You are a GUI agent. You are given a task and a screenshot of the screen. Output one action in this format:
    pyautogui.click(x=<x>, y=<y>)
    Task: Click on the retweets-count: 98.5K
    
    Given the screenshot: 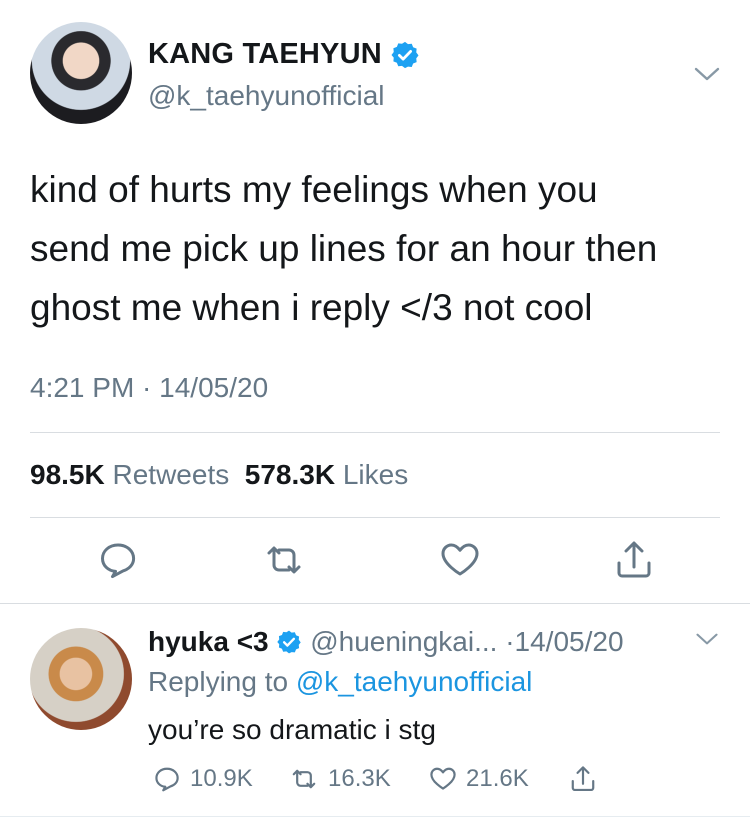 What is the action you would take?
    pyautogui.click(x=67, y=474)
    